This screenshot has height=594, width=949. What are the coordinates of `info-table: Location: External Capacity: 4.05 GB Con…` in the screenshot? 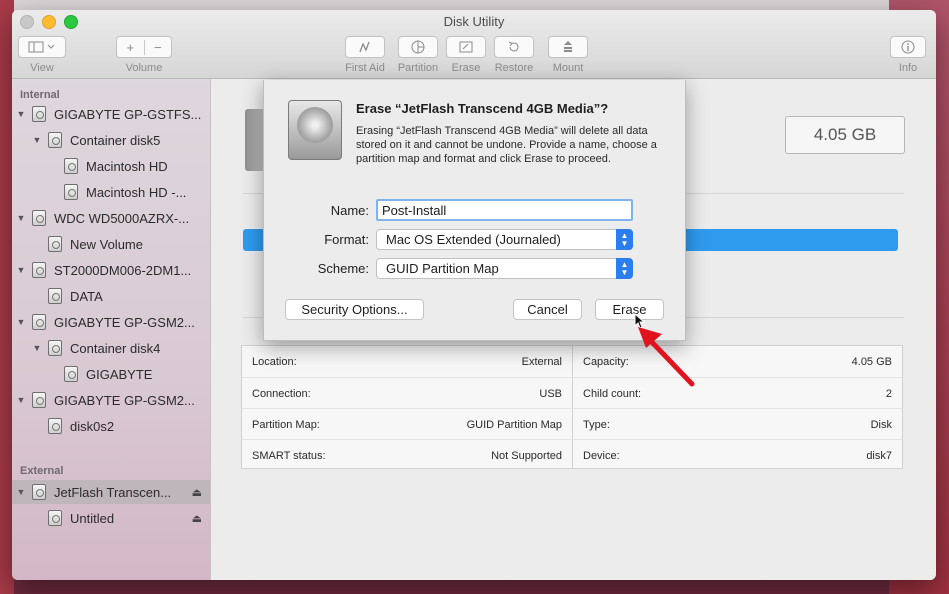 It's located at (572, 407).